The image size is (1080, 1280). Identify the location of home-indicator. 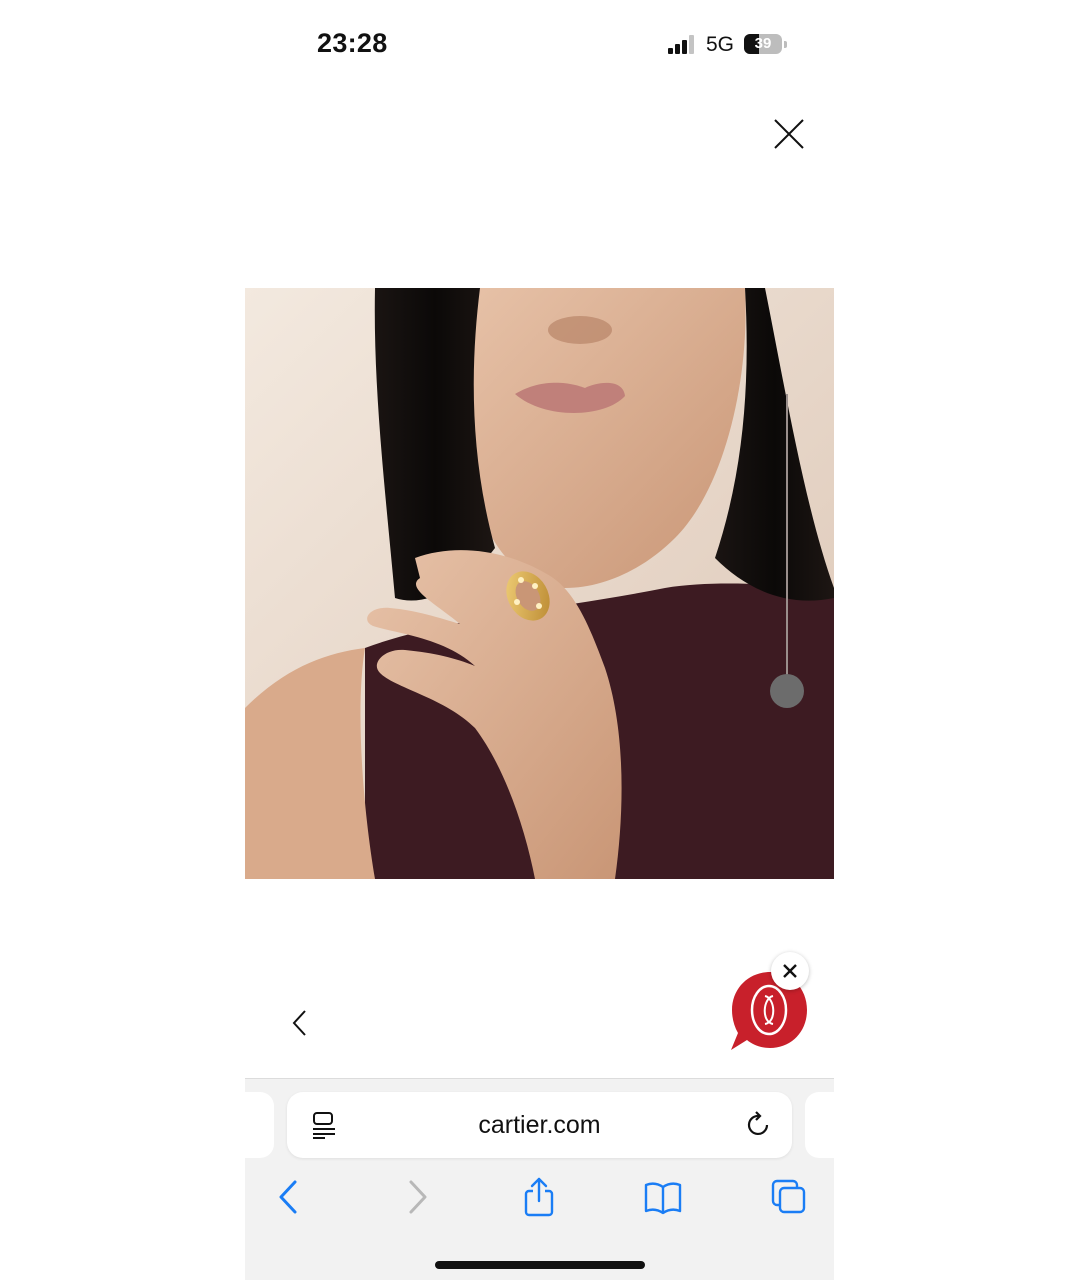
(540, 1265).